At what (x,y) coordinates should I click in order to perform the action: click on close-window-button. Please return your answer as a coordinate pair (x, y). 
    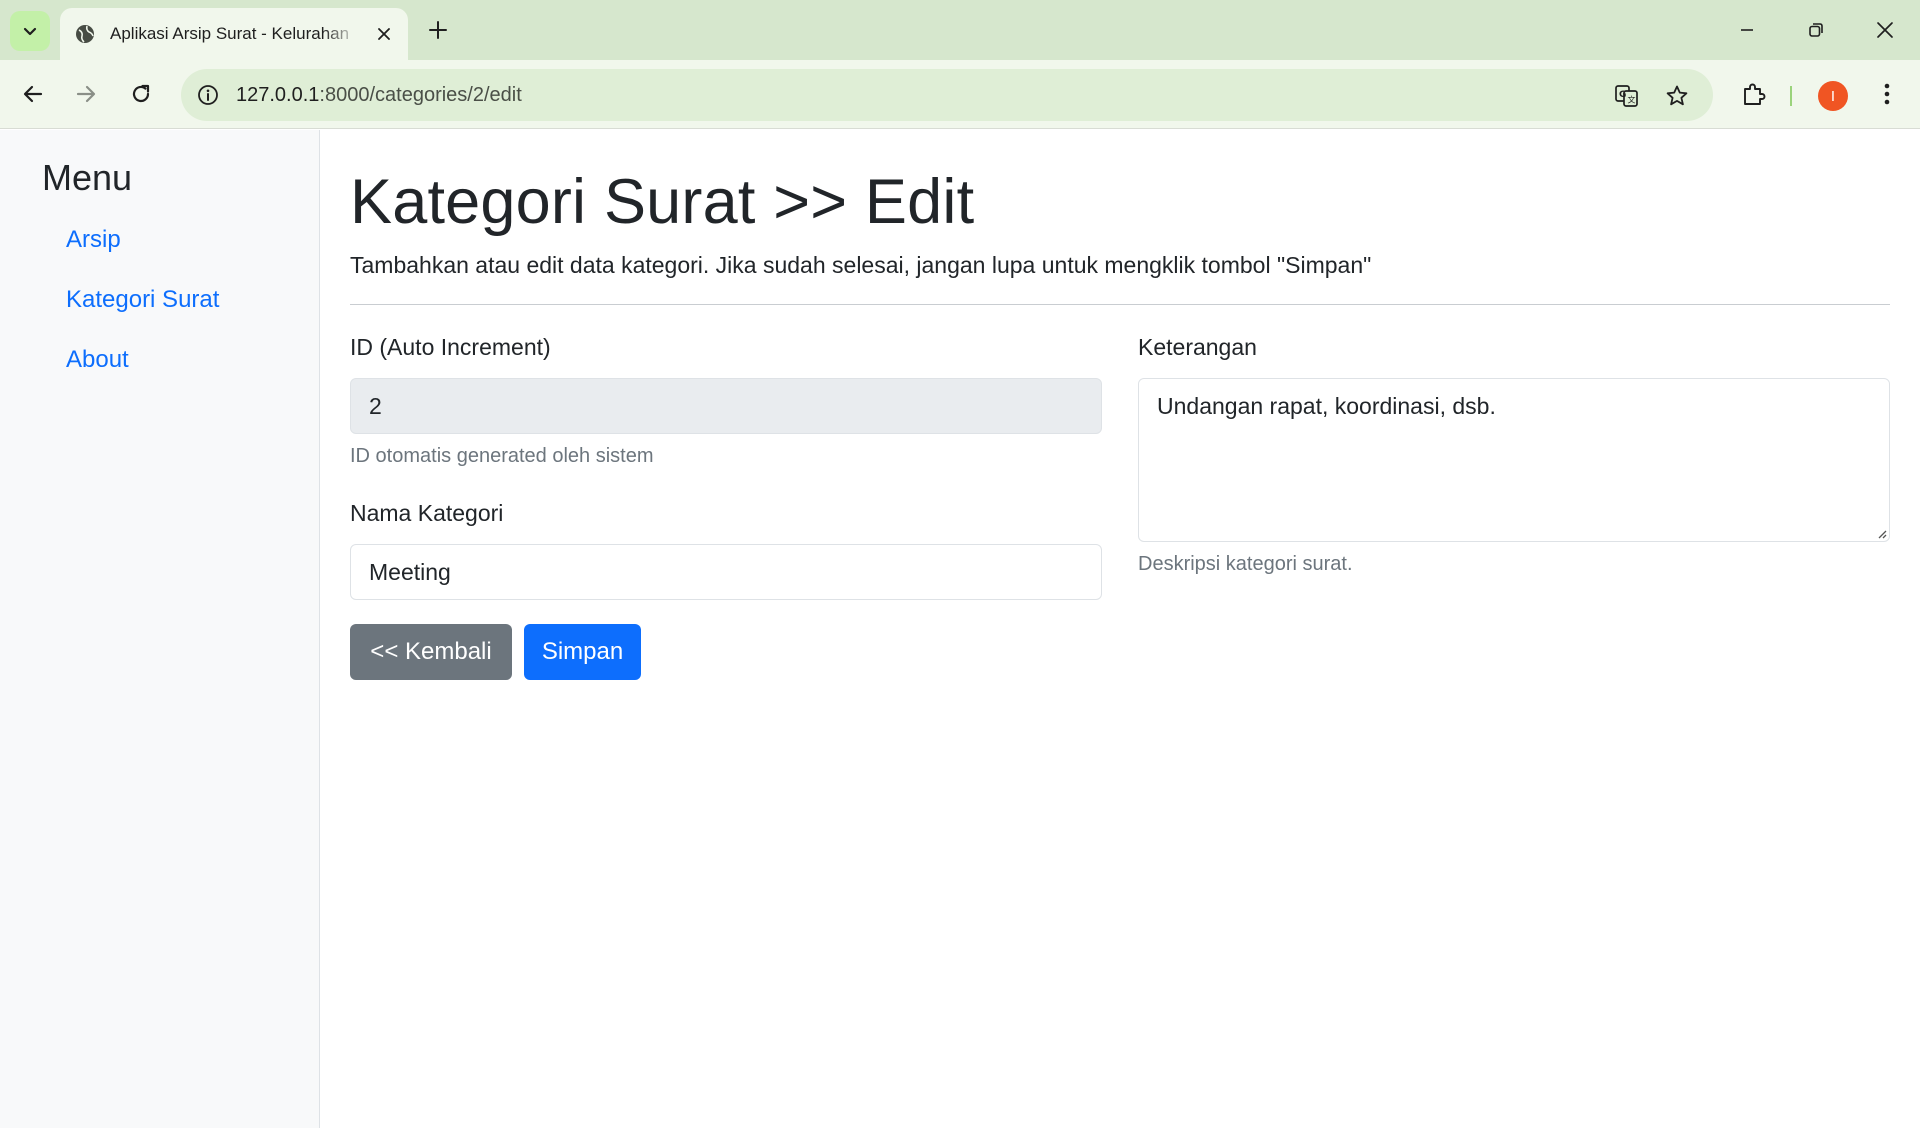
    Looking at the image, I should click on (1885, 30).